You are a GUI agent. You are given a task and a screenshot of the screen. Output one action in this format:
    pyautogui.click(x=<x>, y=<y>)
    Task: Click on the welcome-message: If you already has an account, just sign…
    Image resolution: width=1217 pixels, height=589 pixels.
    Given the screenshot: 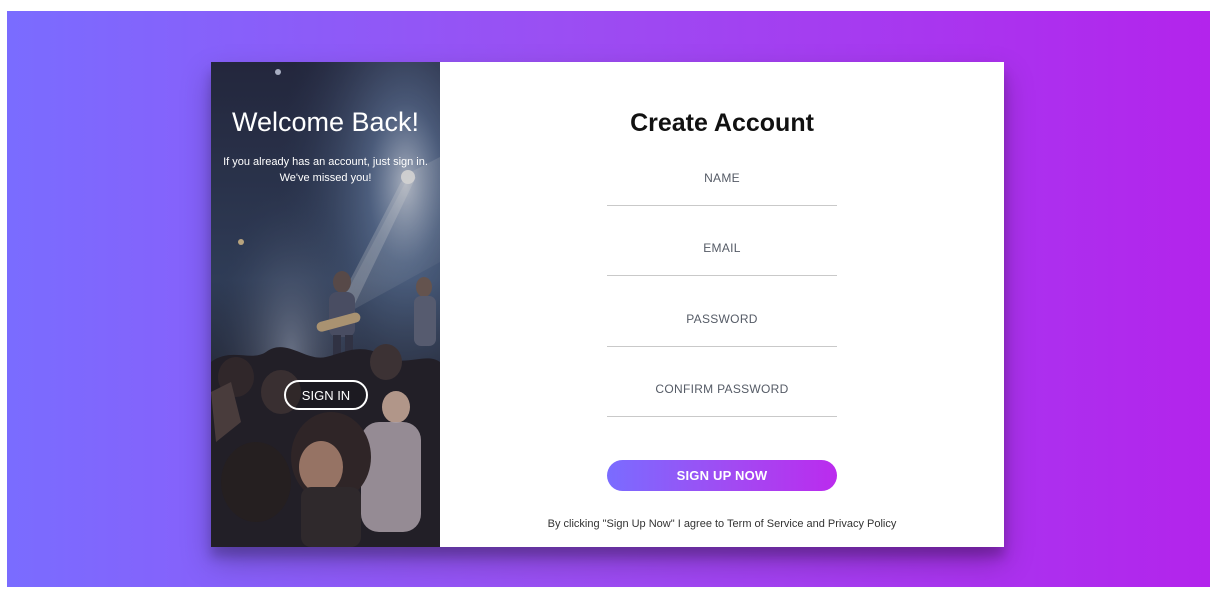 What is the action you would take?
    pyautogui.click(x=325, y=170)
    